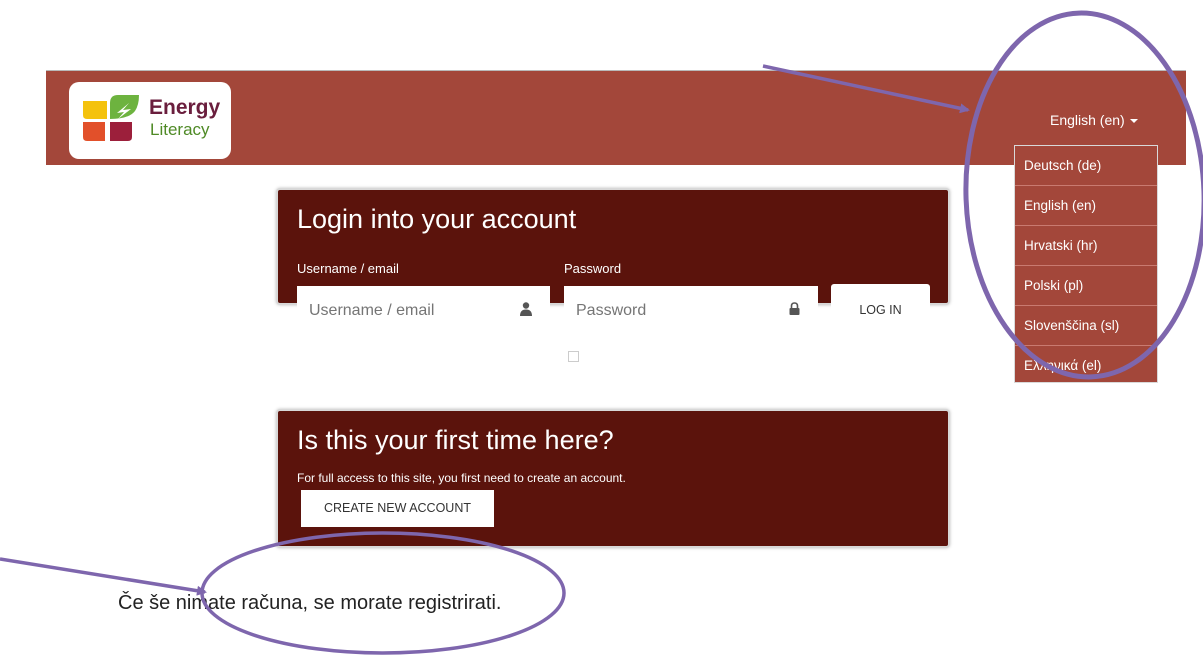 The height and width of the screenshot is (655, 1203). Describe the element at coordinates (866, 89) in the screenshot. I see `arrow-to-language-menu` at that location.